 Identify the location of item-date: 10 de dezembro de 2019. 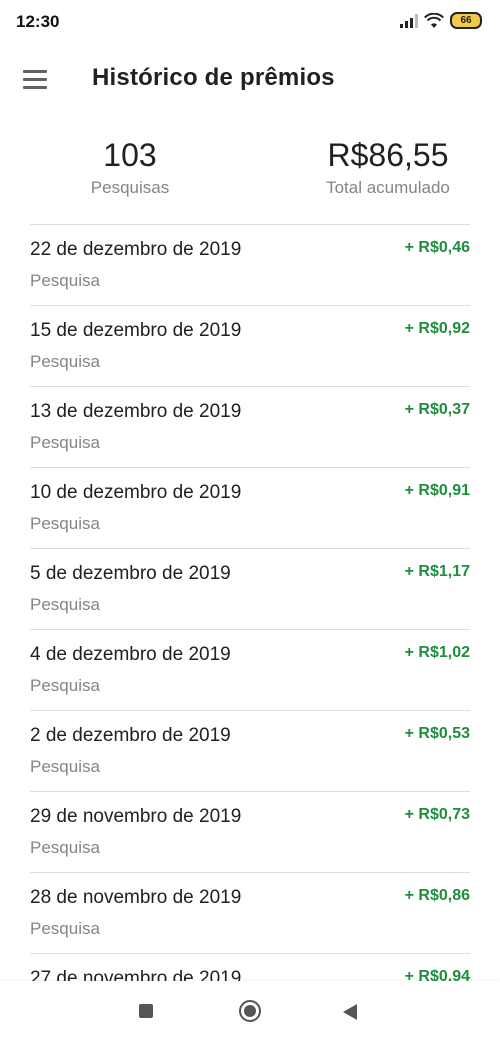
(136, 492).